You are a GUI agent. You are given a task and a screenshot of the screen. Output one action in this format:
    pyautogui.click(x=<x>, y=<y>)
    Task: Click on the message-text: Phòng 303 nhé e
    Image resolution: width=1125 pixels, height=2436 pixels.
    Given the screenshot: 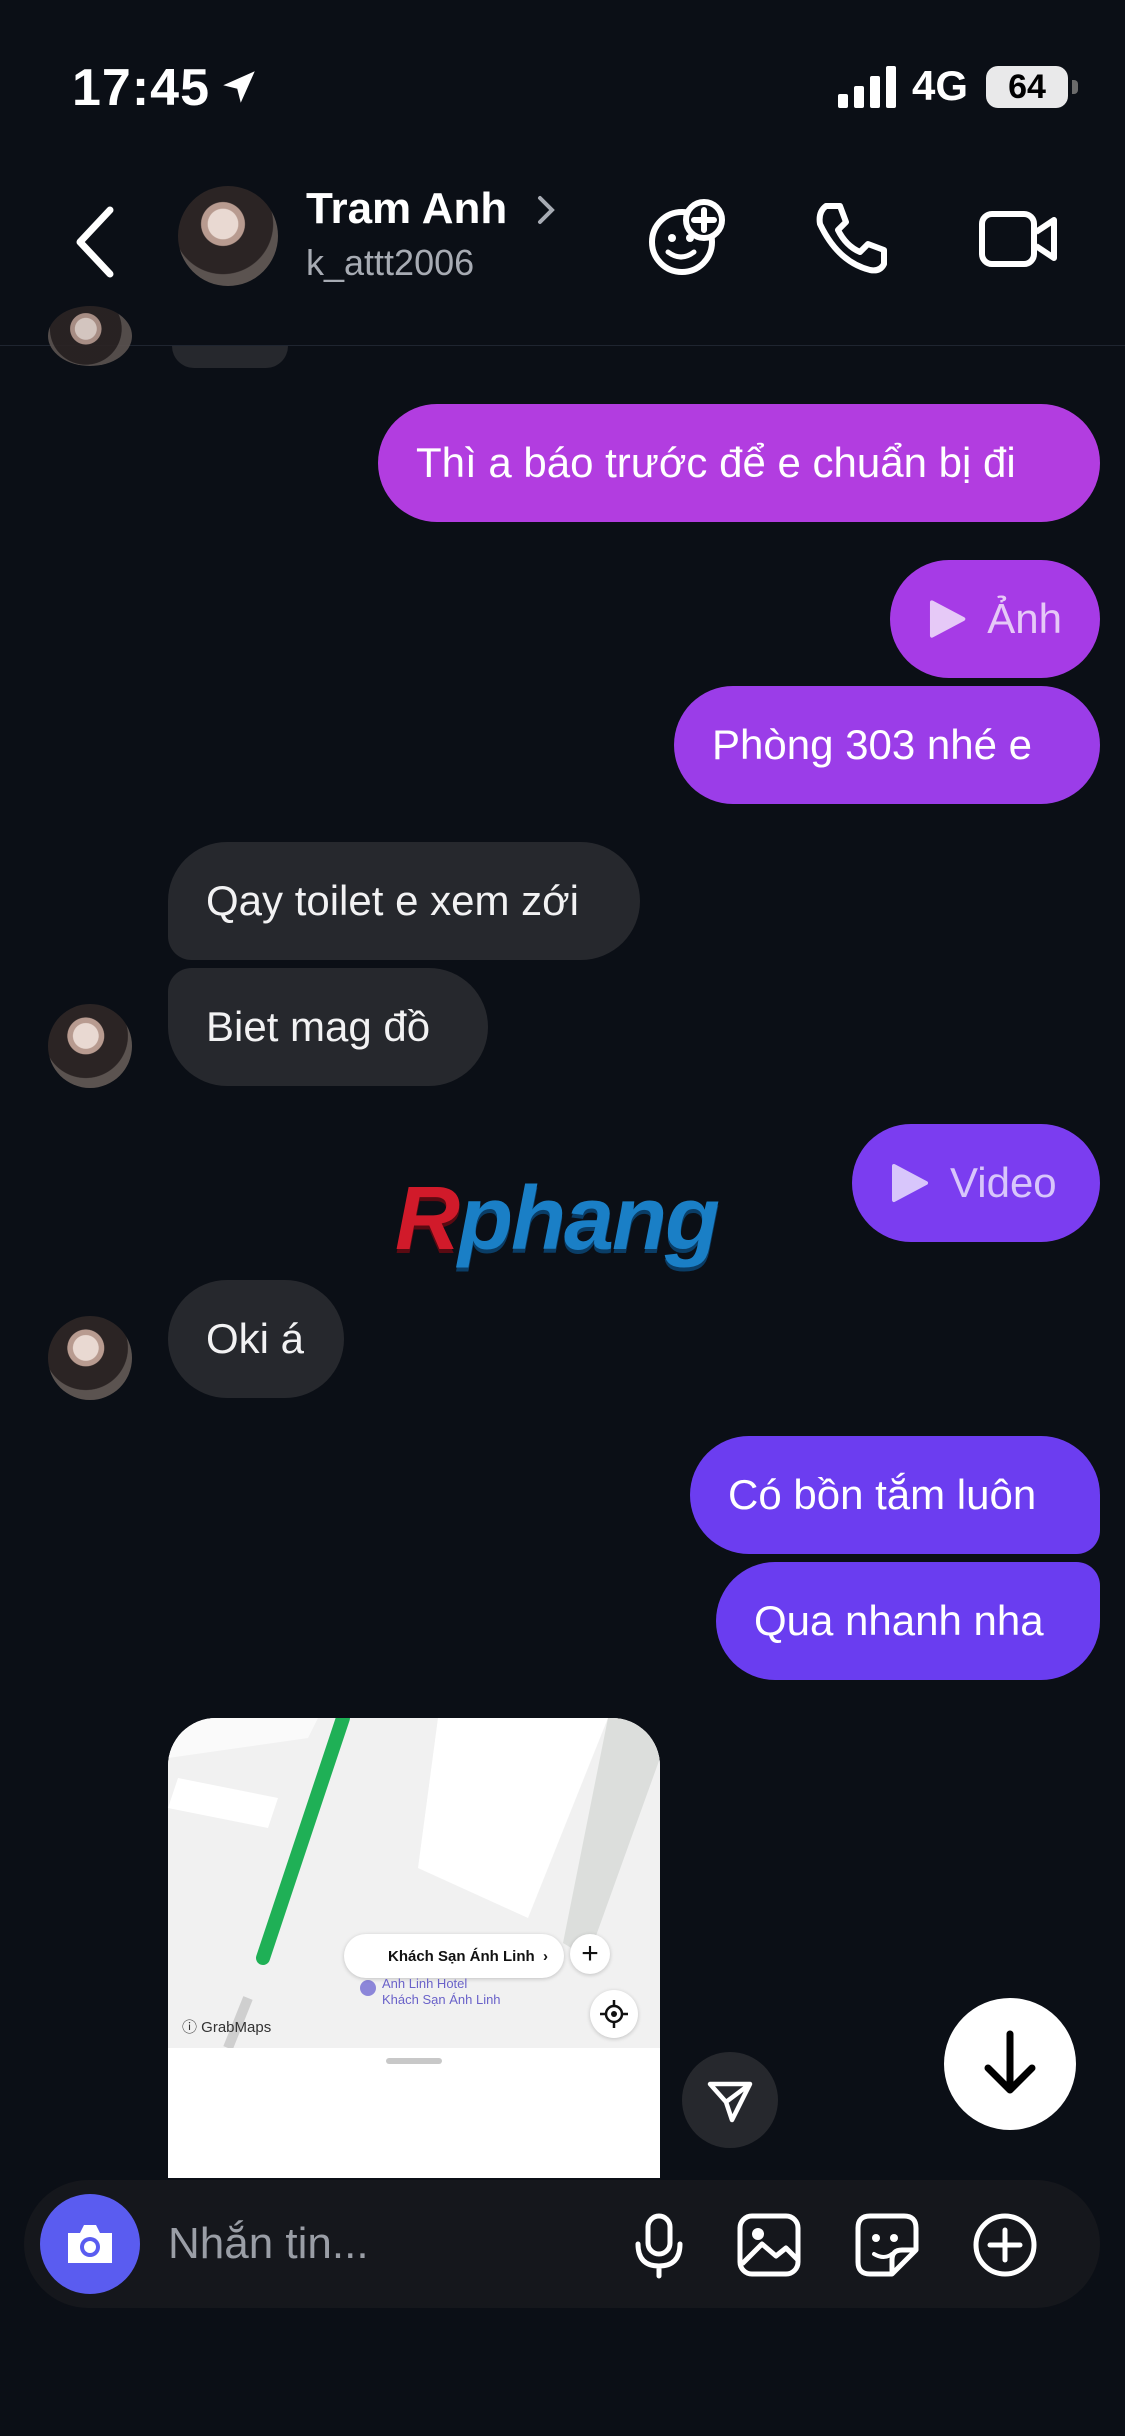 What is the action you would take?
    pyautogui.click(x=872, y=744)
    